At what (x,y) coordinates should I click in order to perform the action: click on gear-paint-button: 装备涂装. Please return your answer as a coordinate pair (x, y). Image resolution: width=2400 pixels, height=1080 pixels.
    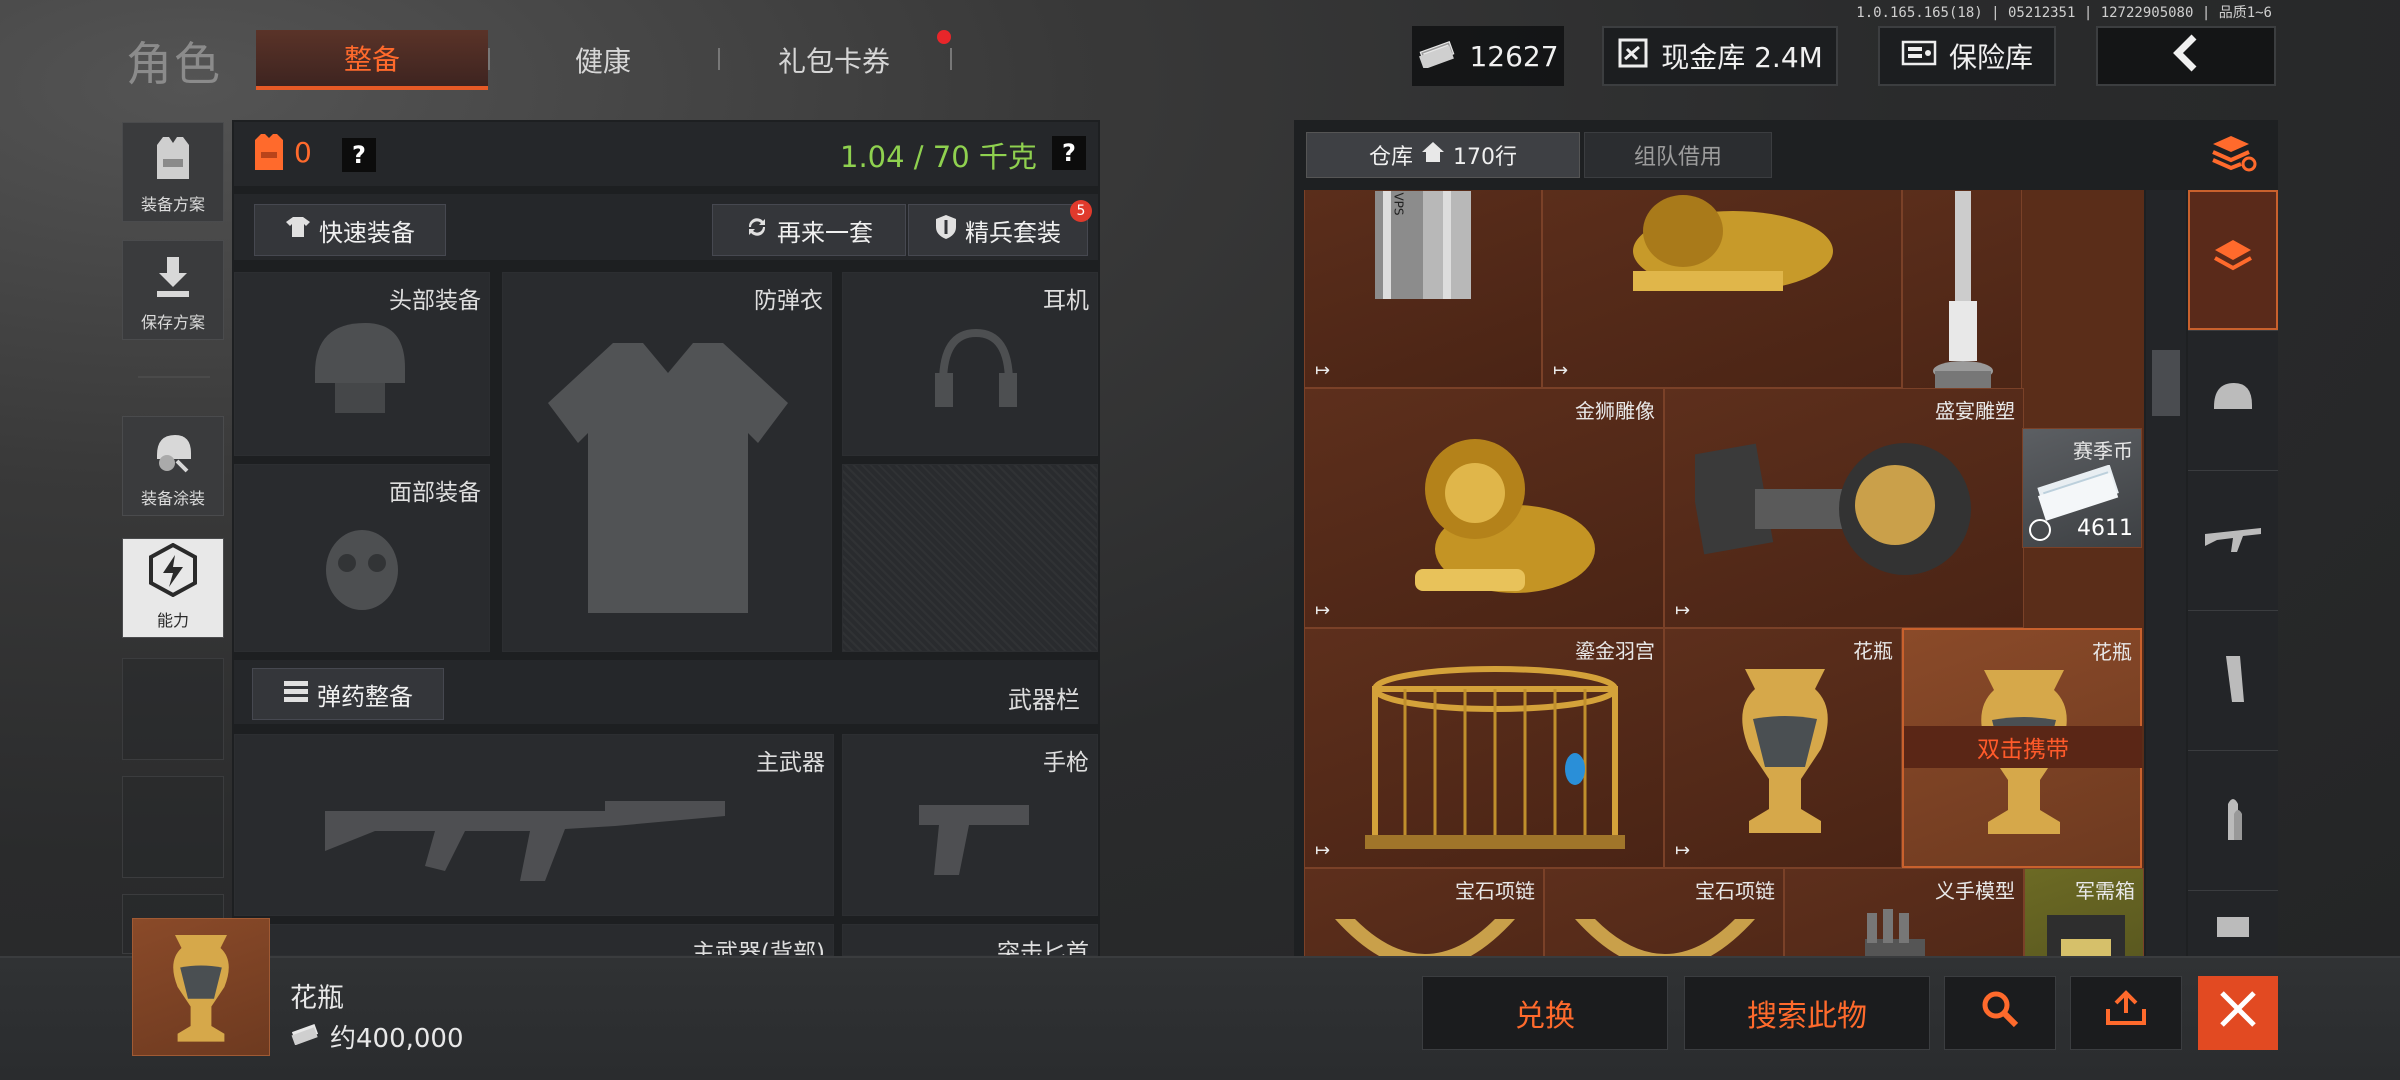
    Looking at the image, I should click on (173, 466).